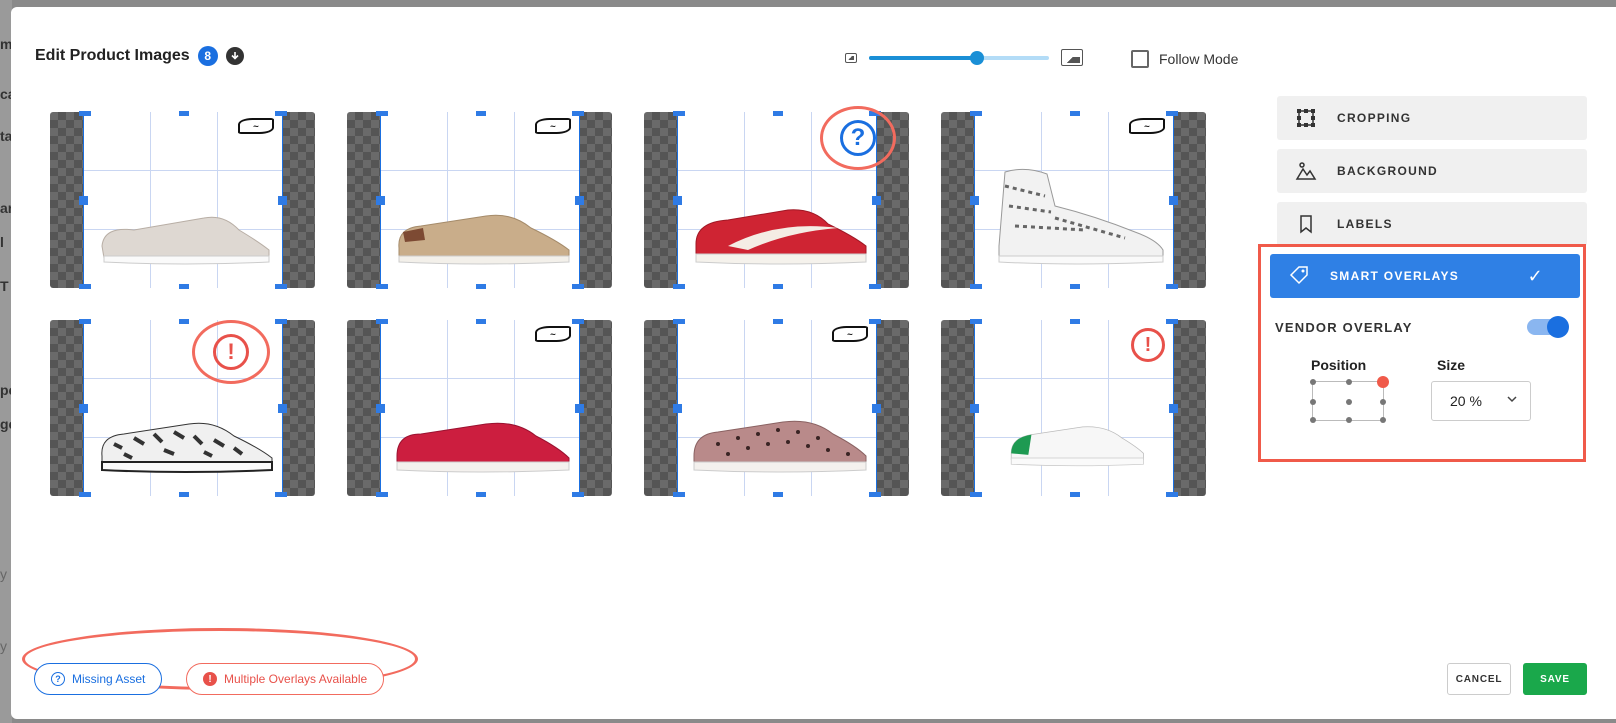 Image resolution: width=1616 pixels, height=723 pixels. Describe the element at coordinates (1383, 382) in the screenshot. I see `position-dot-selected` at that location.